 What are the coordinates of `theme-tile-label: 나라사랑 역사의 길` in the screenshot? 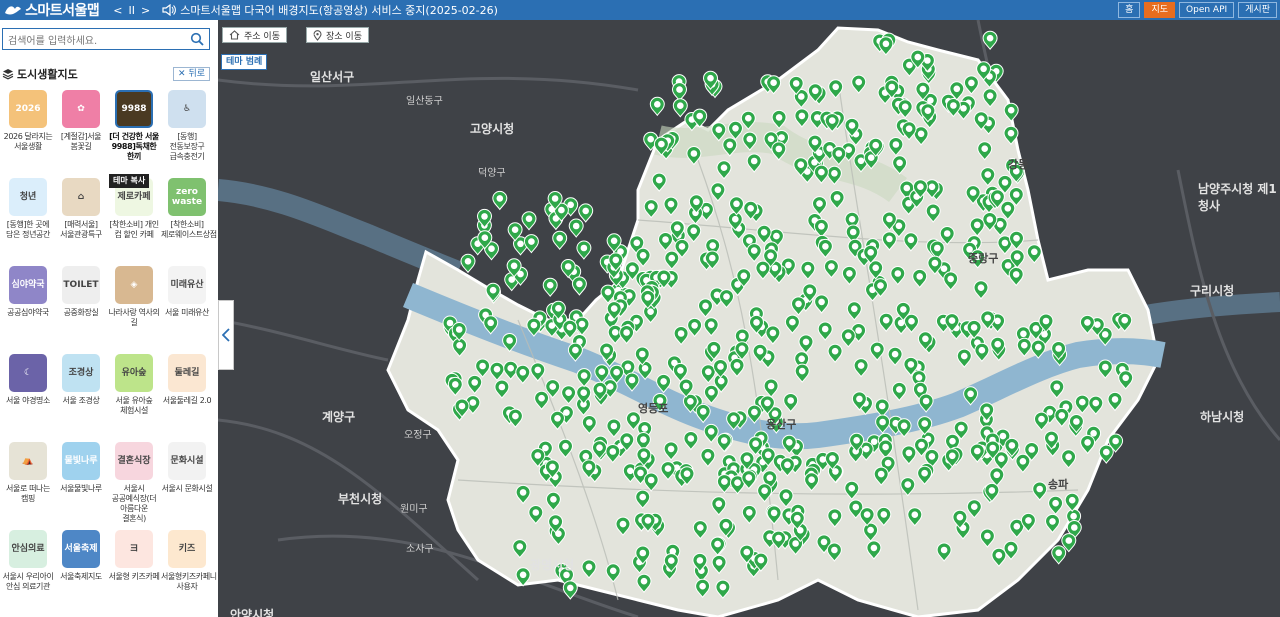 It's located at (134, 317).